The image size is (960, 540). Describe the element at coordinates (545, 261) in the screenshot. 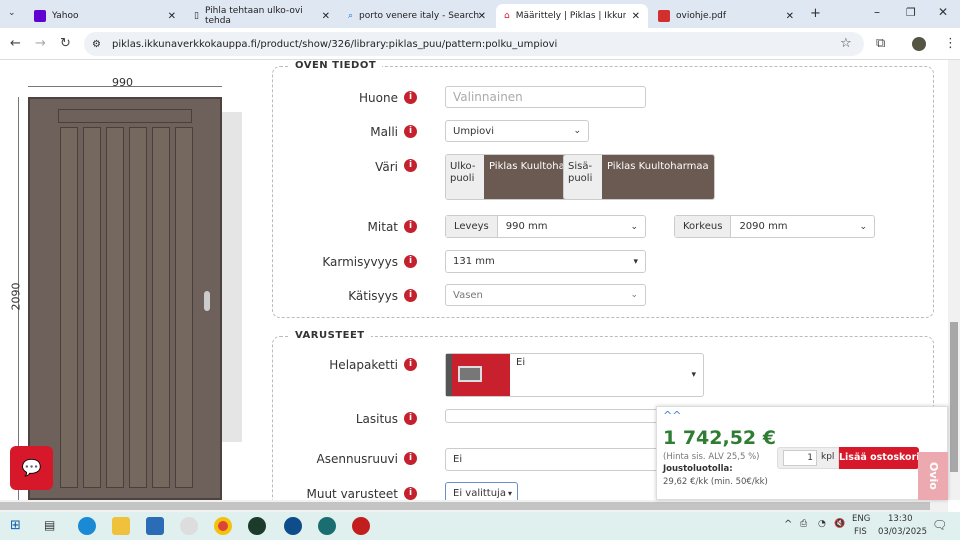

I see `karmisyvyys-select: 131 mm ▾` at that location.